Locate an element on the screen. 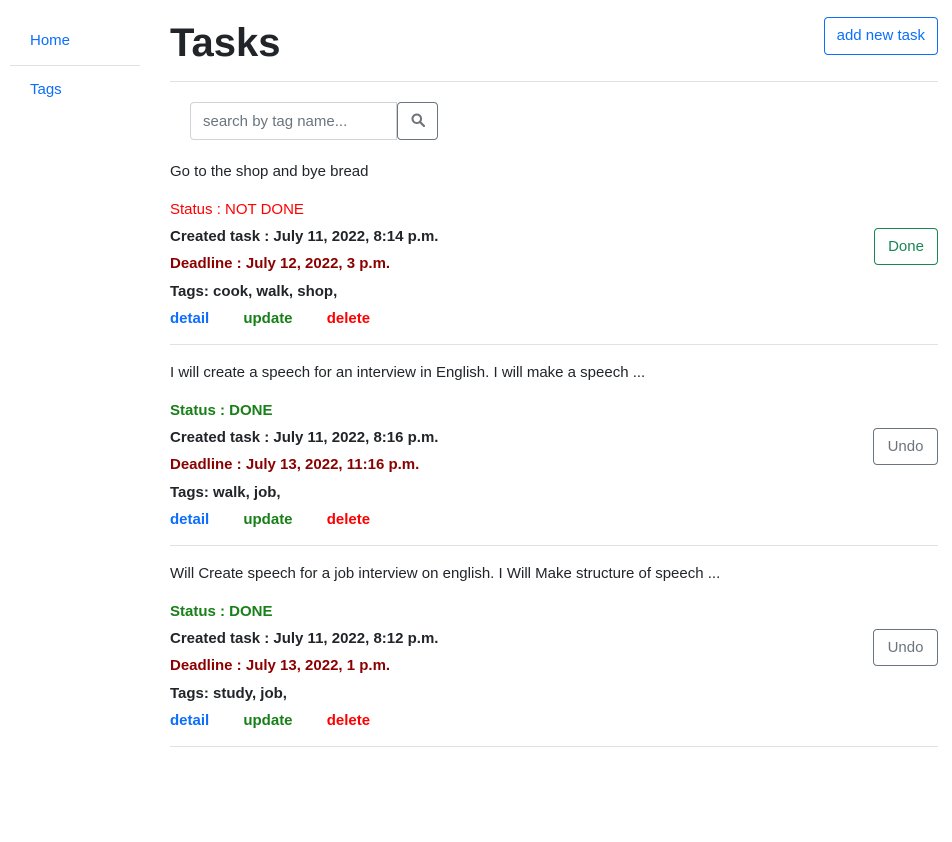  task-description: Go to the shop and bye bread is located at coordinates (269, 171).